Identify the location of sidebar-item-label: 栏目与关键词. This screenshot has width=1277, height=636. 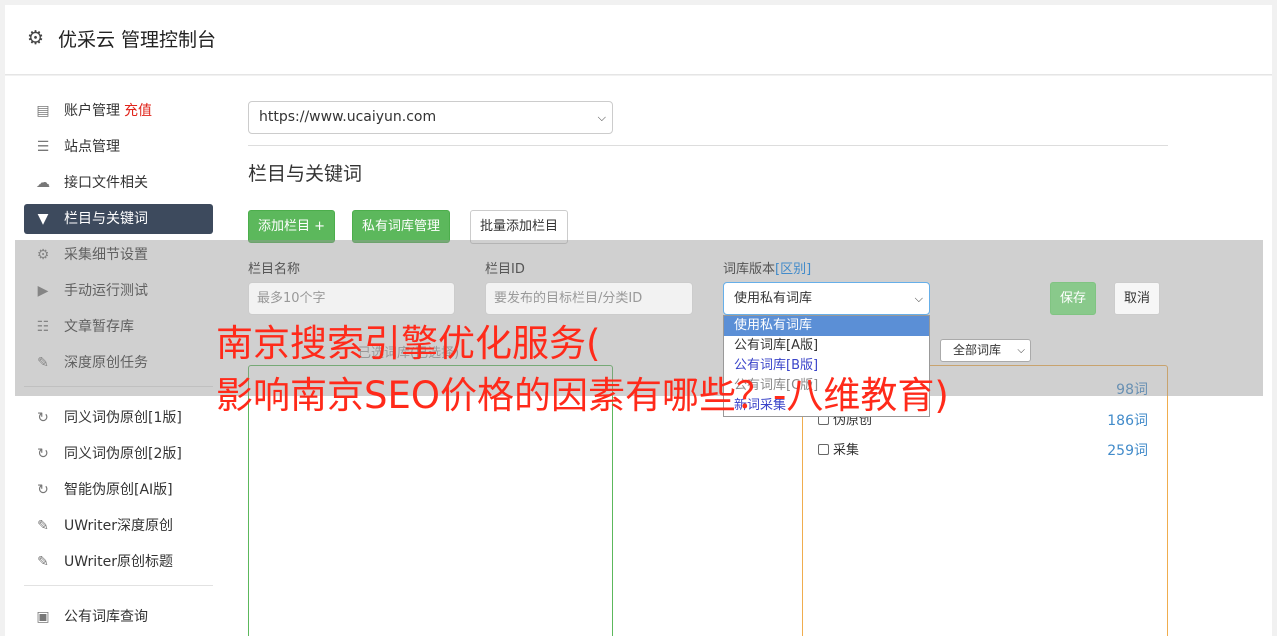
(106, 219).